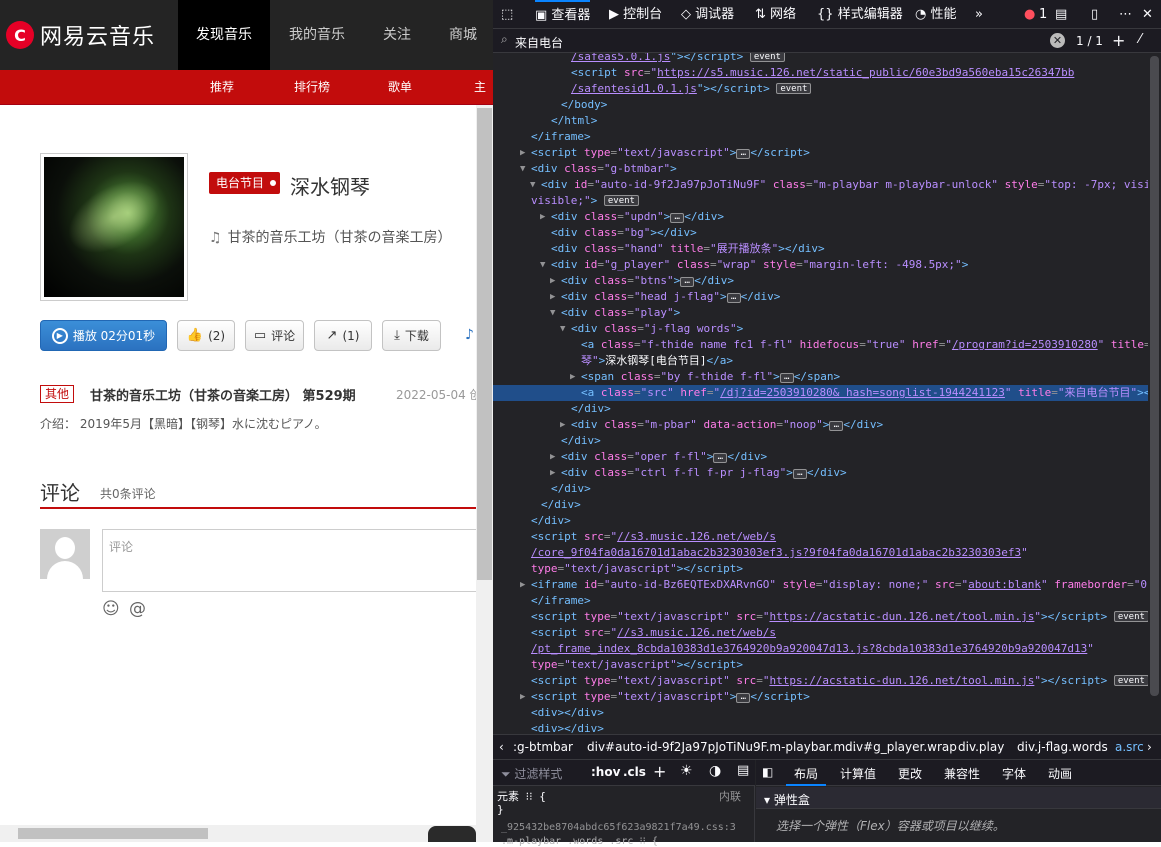  I want to click on breadcrumb-item: div.play, so click(981, 747).